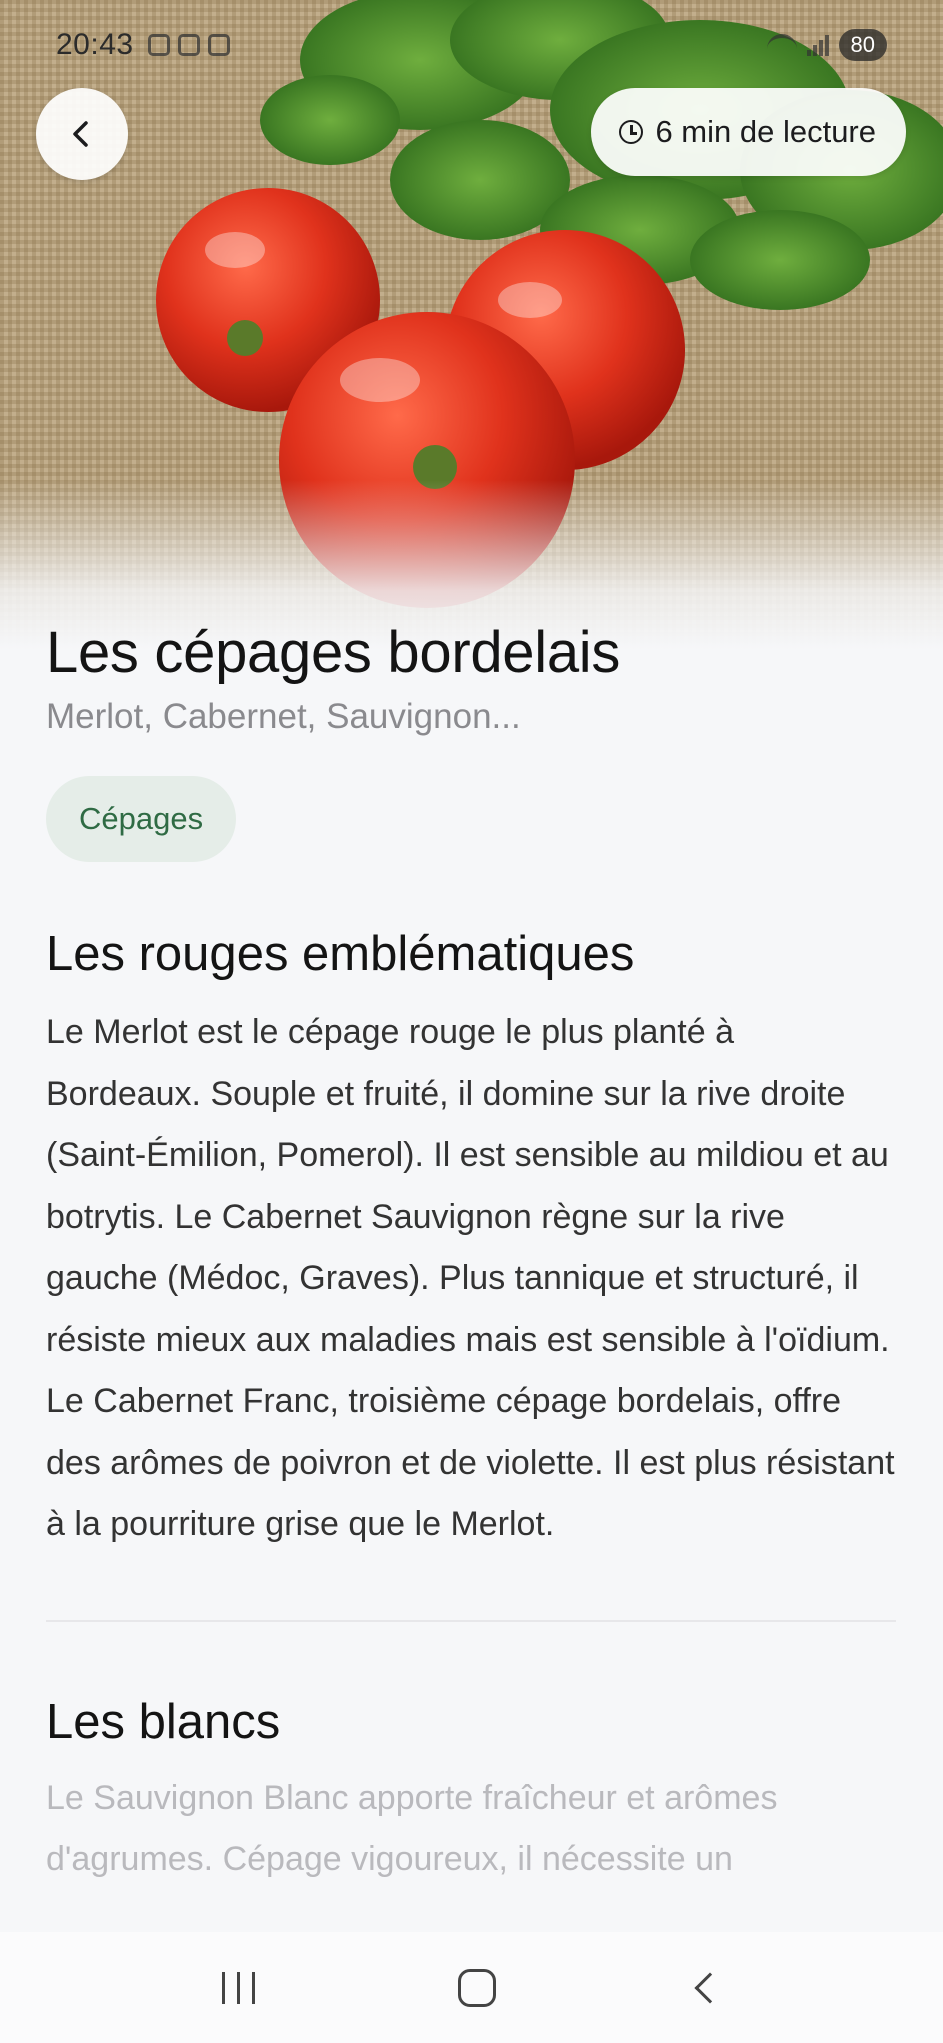  I want to click on notification-icons, so click(188, 45).